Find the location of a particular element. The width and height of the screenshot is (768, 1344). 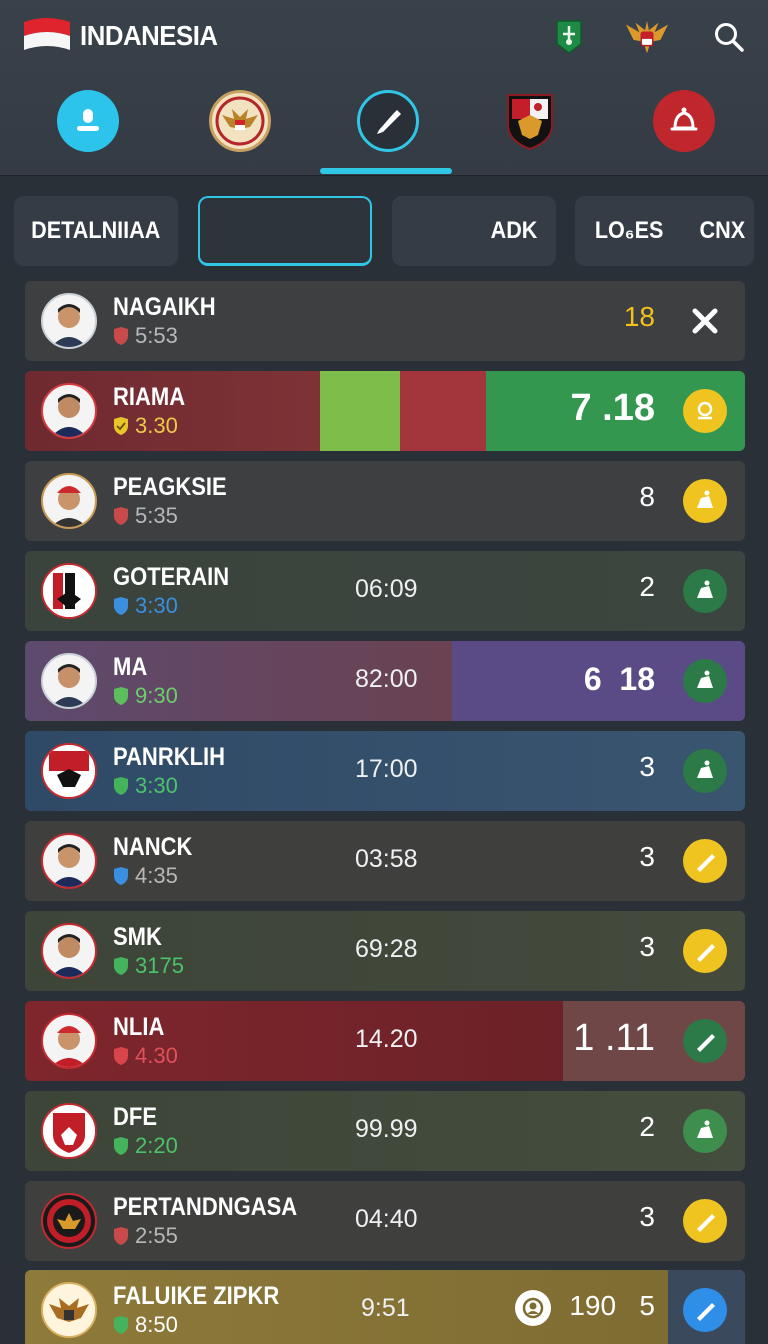

match-time: 14.20 is located at coordinates (386, 1039).